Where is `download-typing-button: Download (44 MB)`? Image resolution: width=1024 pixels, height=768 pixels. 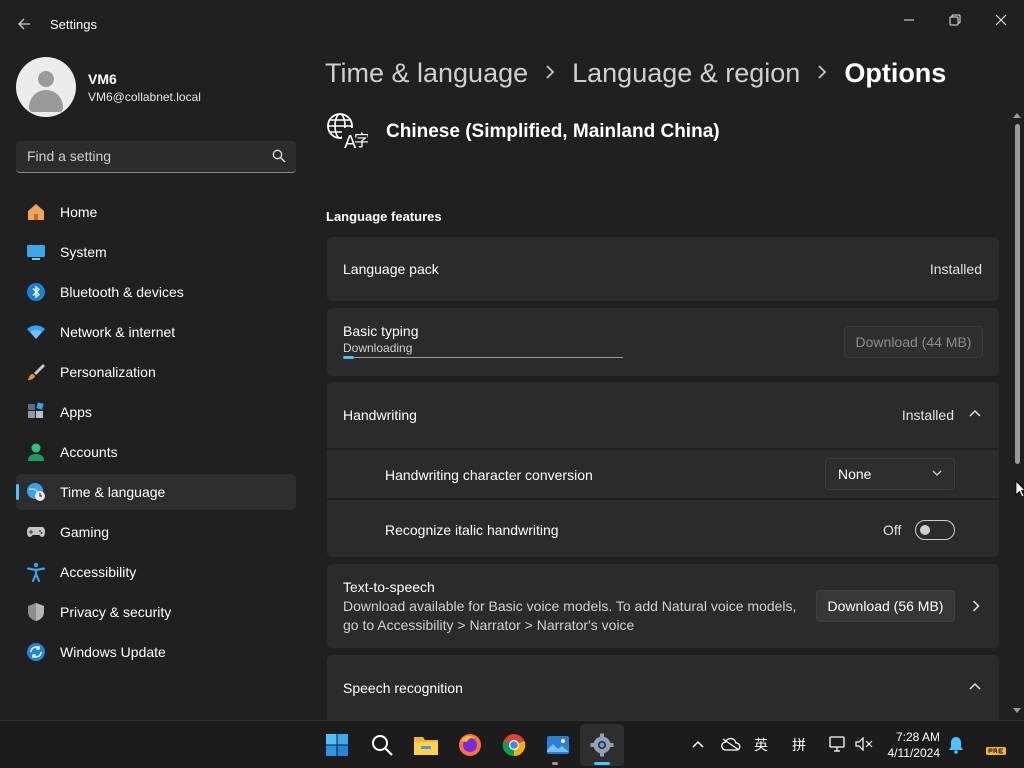
download-typing-button: Download (44 MB) is located at coordinates (913, 342).